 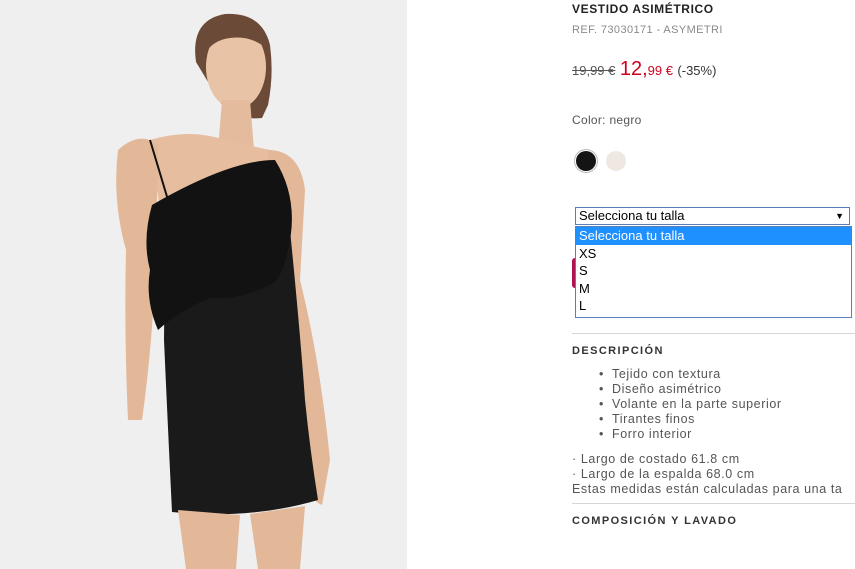 What do you see at coordinates (616, 161) in the screenshot?
I see `color-swatch-cream` at bounding box center [616, 161].